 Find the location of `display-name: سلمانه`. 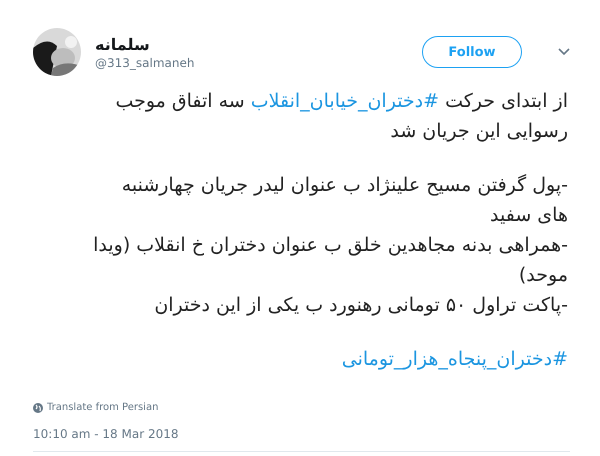

display-name: سلمانه is located at coordinates (251, 44).